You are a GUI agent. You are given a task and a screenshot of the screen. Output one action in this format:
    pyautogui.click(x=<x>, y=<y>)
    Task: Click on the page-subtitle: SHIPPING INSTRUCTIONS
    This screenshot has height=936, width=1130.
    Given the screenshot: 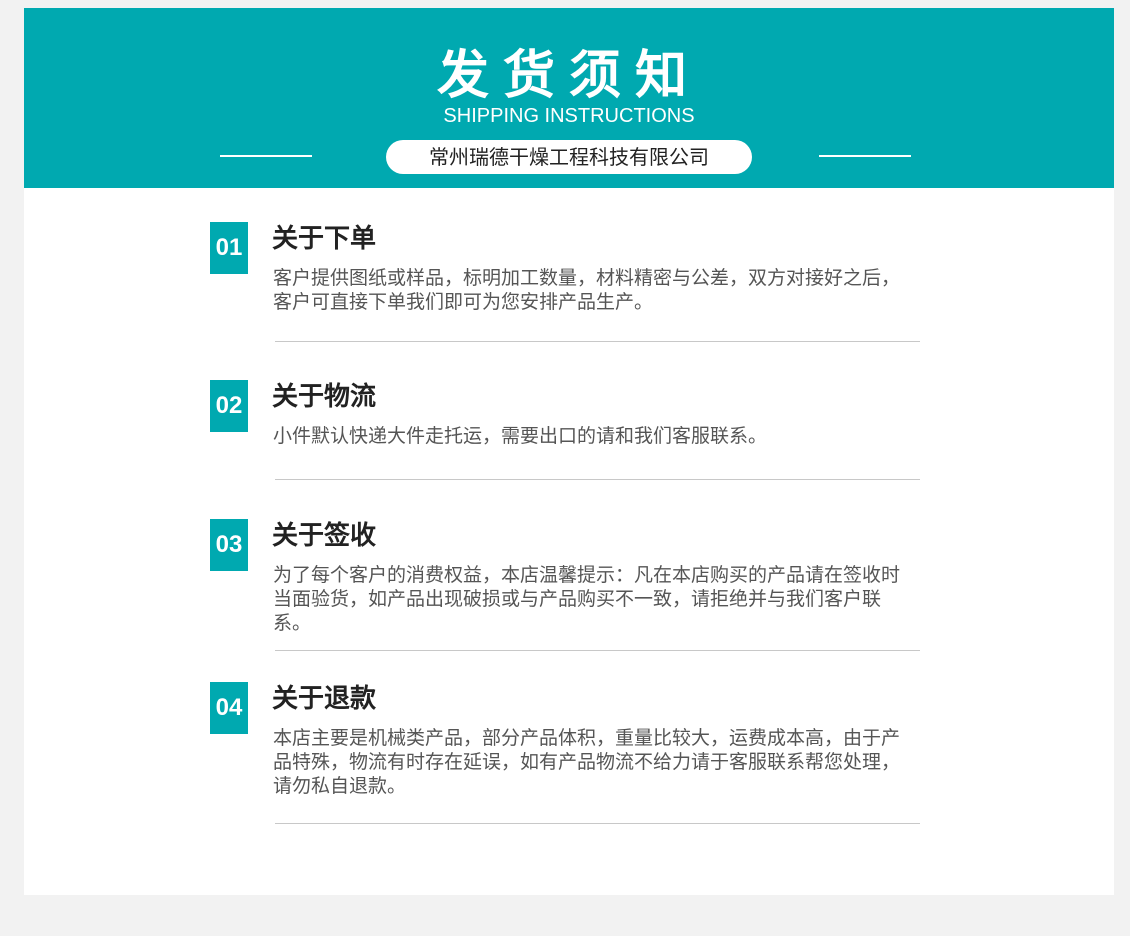 What is the action you would take?
    pyautogui.click(x=569, y=116)
    